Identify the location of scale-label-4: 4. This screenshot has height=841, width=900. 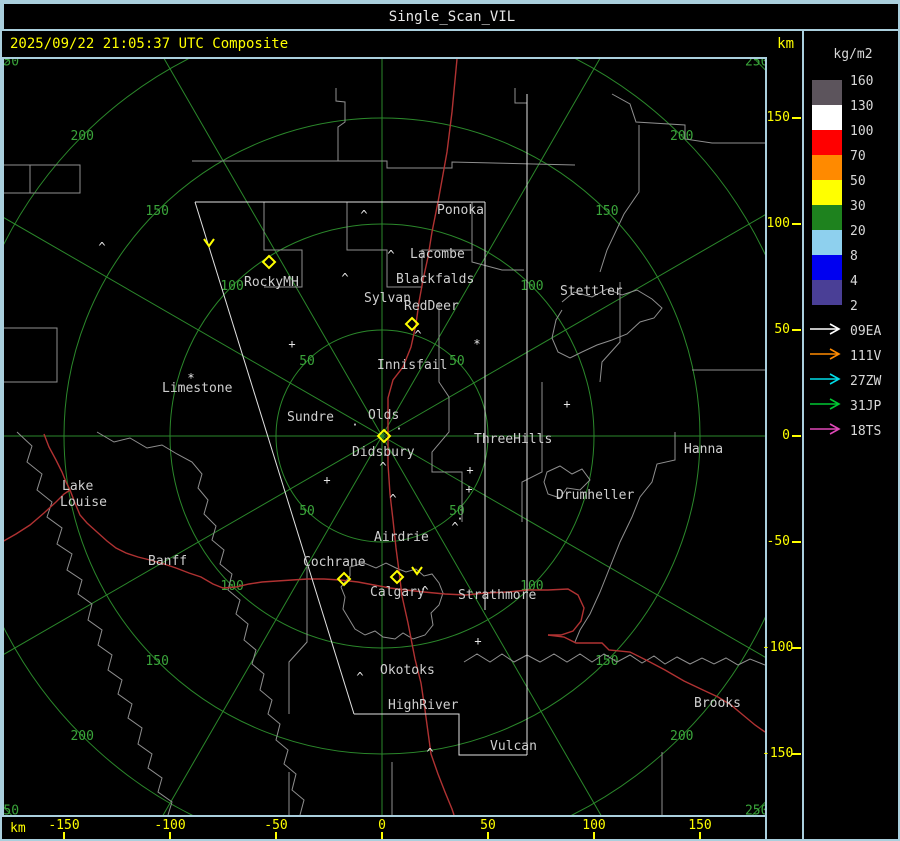
(854, 281).